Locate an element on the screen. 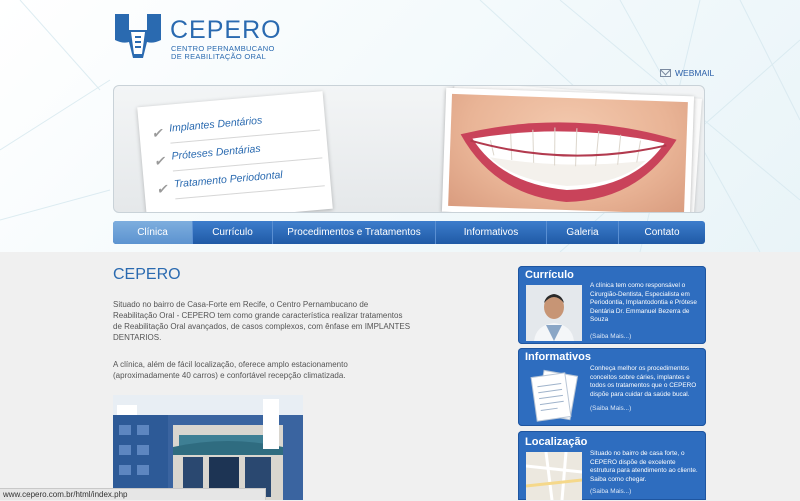 This screenshot has height=501, width=800. logo-subtitle: CENTRO PERNAMBUCANO DE REABILITAÇÃO ORAL is located at coordinates (226, 53).